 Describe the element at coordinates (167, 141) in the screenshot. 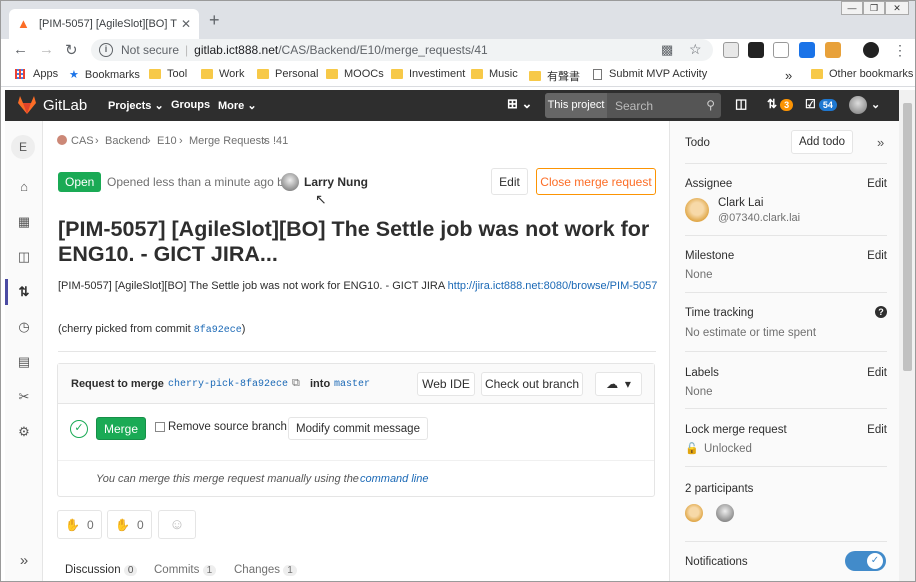

I see `breadcrumb-e10: E10` at that location.